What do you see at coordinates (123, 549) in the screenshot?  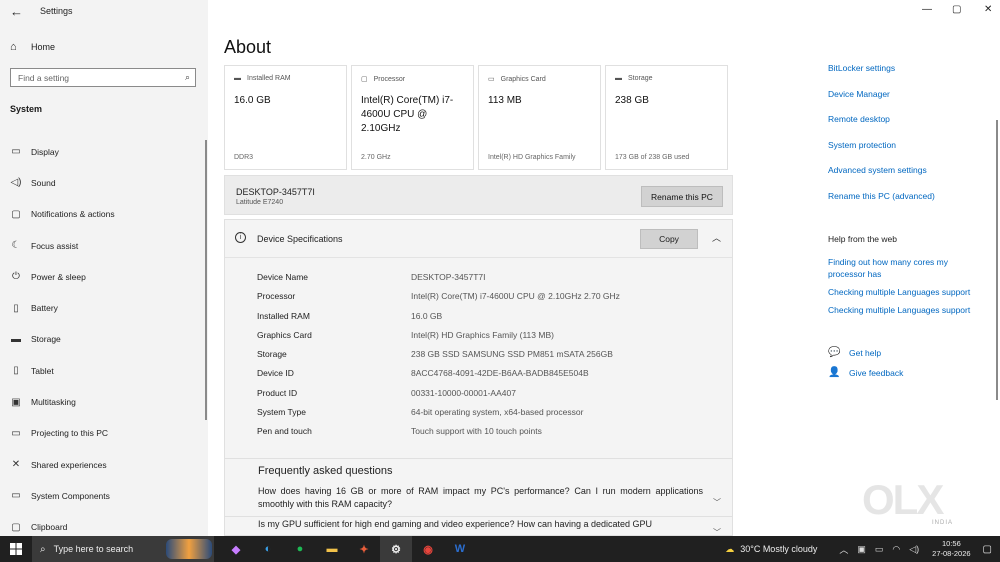 I see `taskbar-search: ⌕ Type here to search` at bounding box center [123, 549].